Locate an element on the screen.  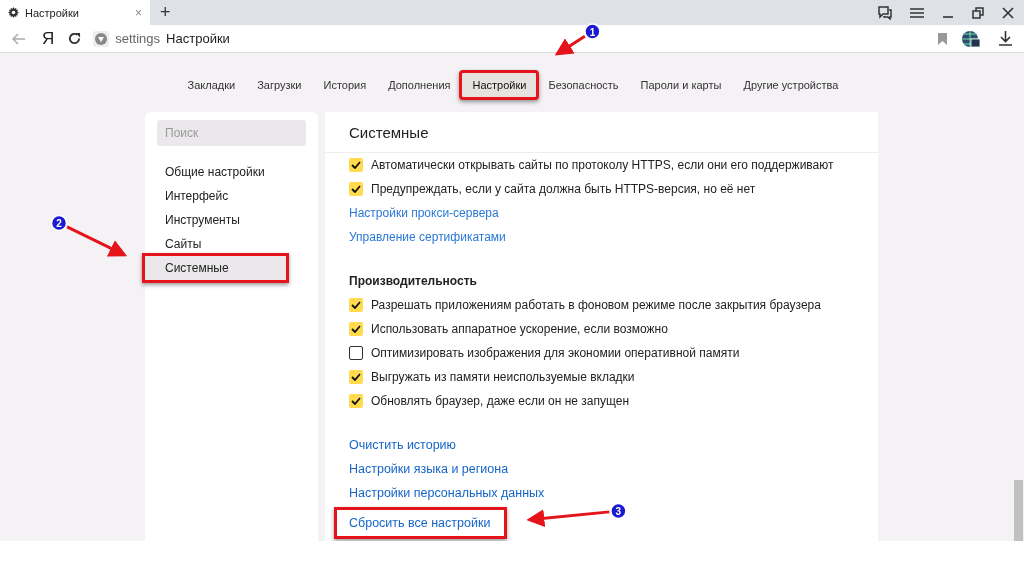
settings-link: Настройки языка и региона is located at coordinates (429, 469).